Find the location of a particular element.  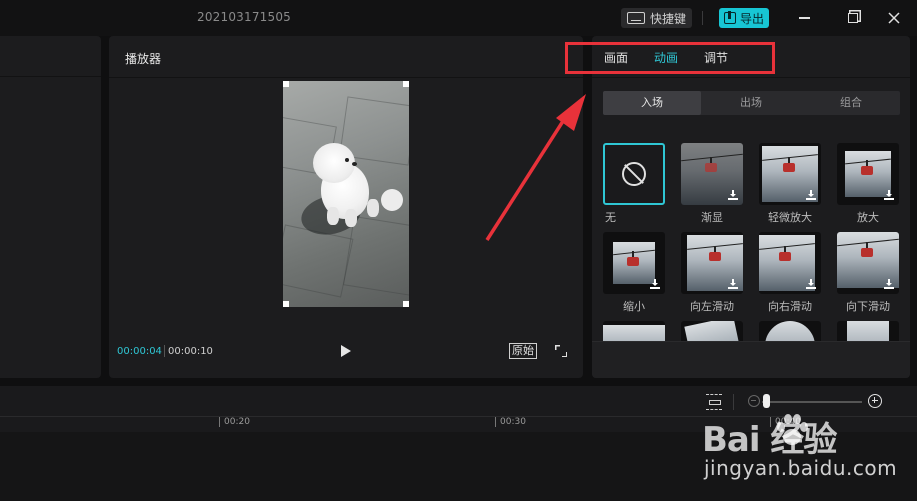

animation-label: 向下滑动 is located at coordinates (868, 306).